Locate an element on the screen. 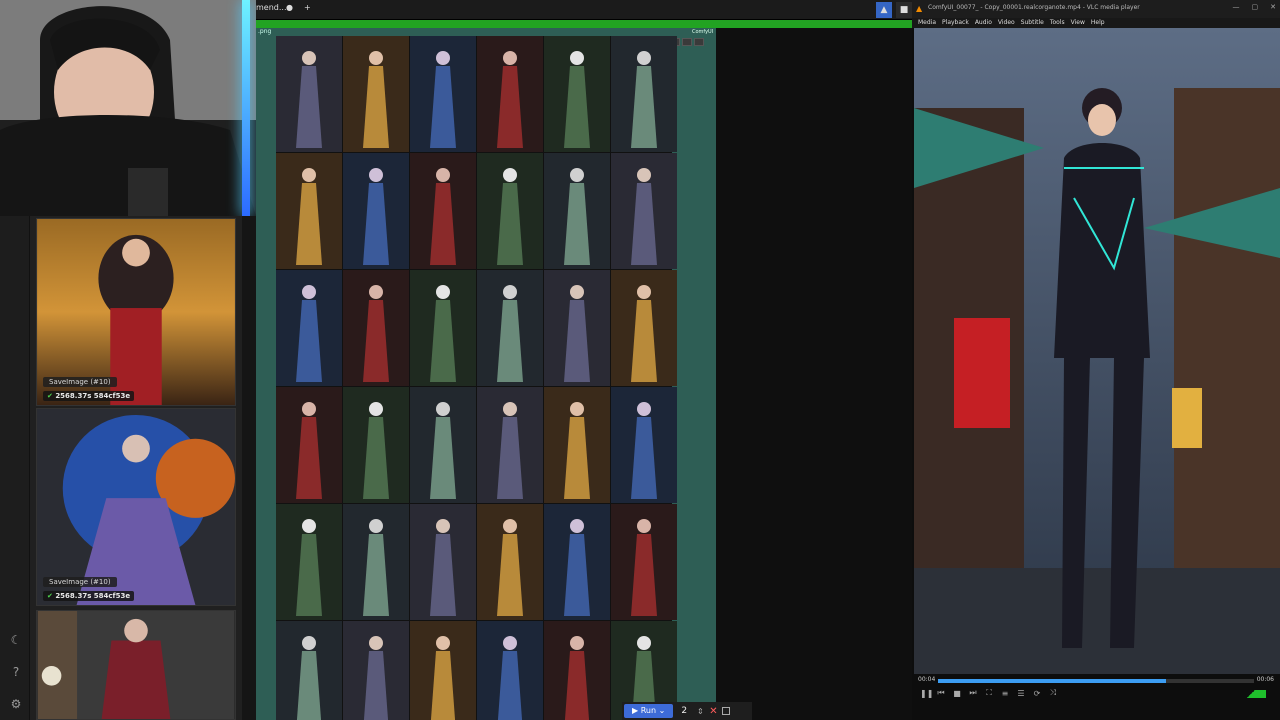  run-label: Run is located at coordinates (648, 710).